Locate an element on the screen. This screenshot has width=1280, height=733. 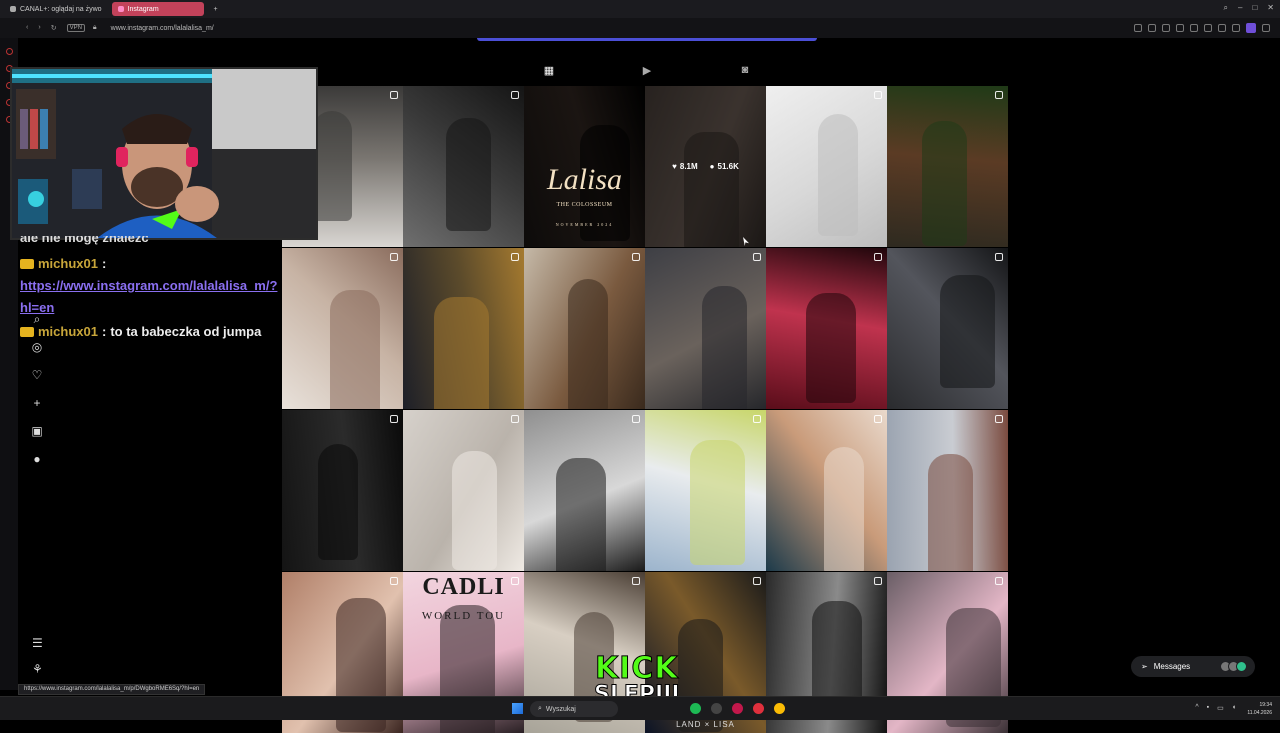
menu-icon is located at coordinates (1266, 28).